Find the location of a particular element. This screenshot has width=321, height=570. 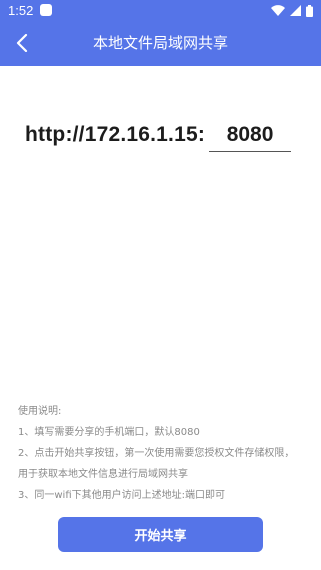

wifi-icon is located at coordinates (278, 10).